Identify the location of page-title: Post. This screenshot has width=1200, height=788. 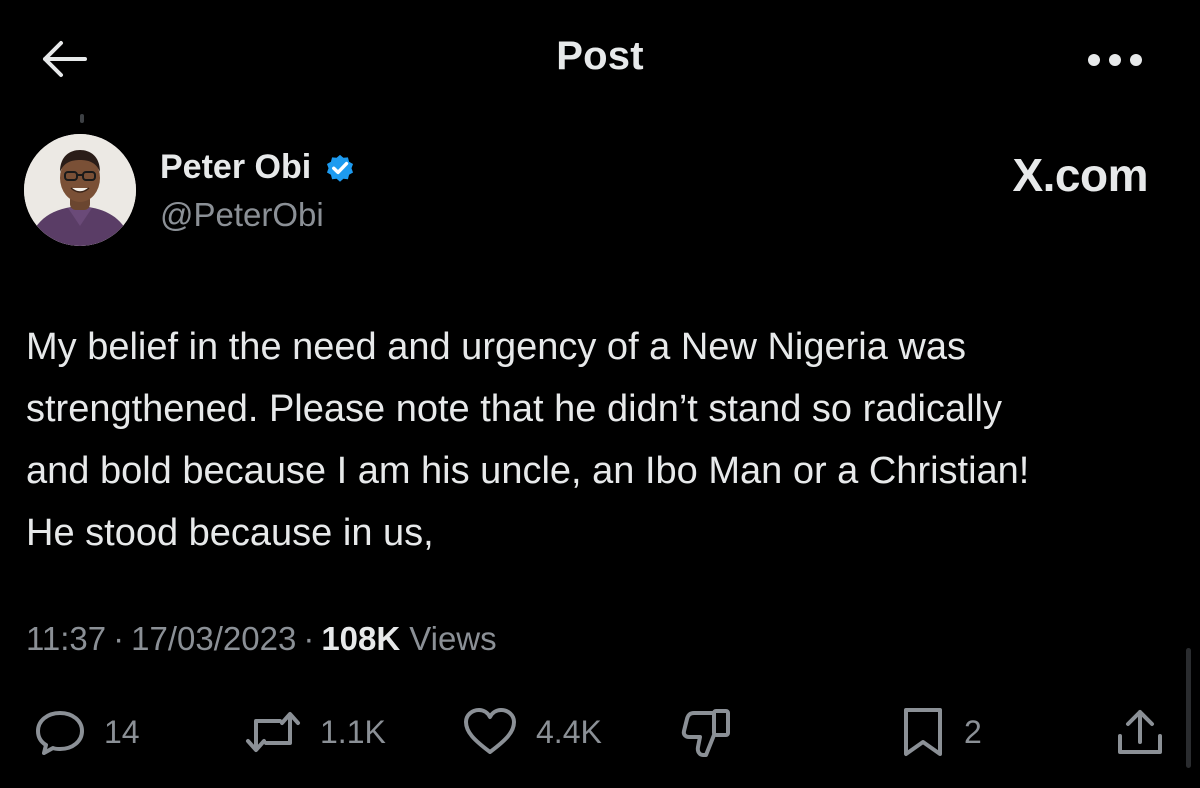
(600, 56).